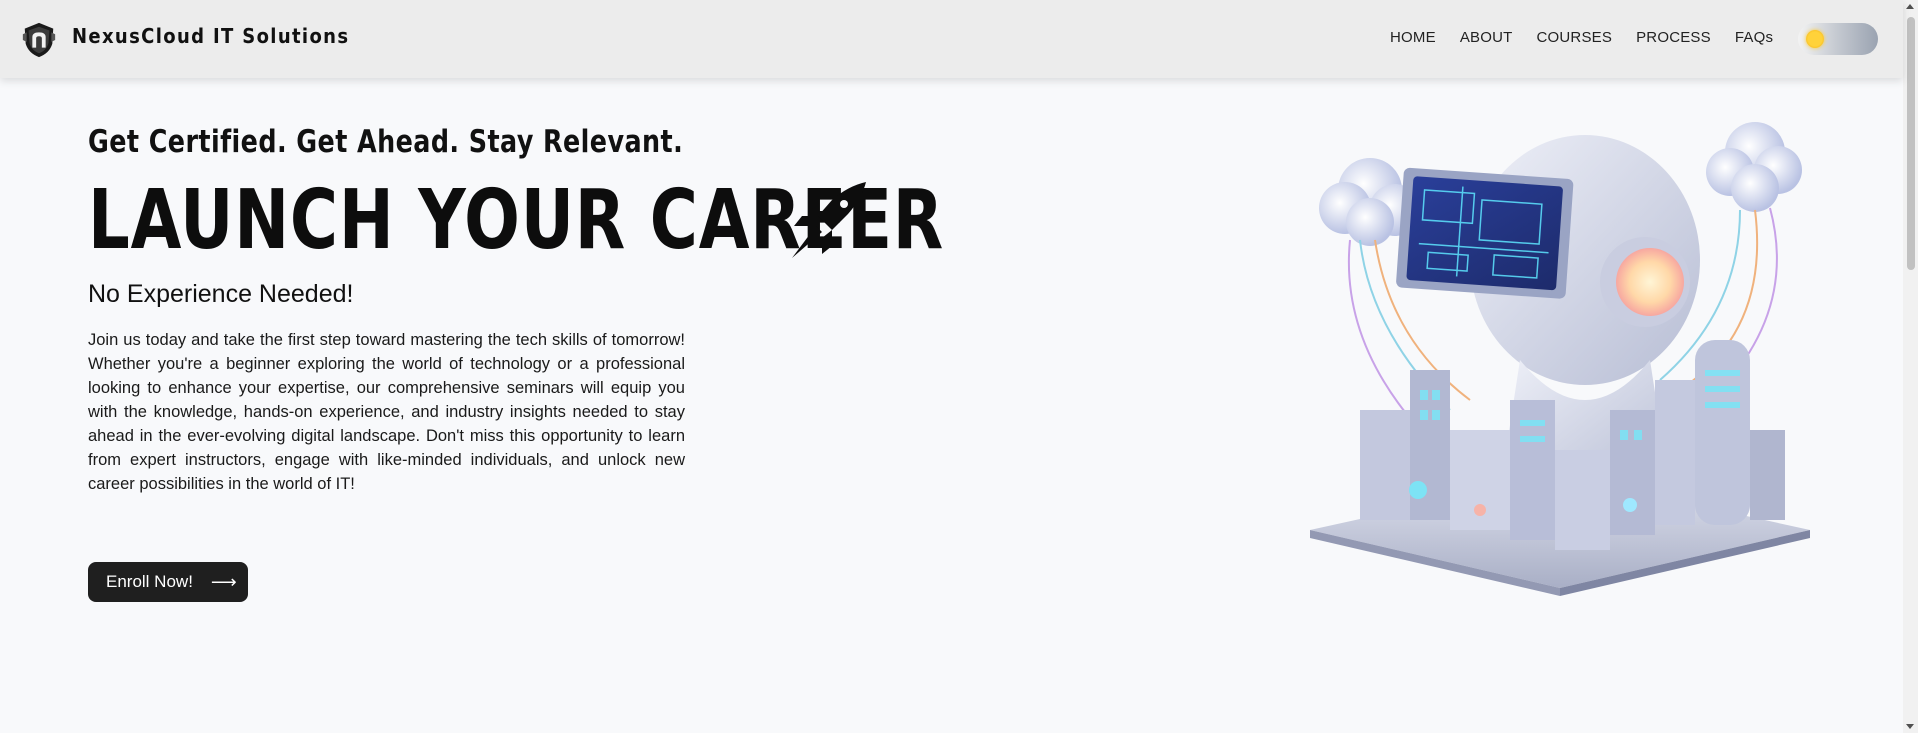 This screenshot has width=1918, height=733. Describe the element at coordinates (1754, 167) in the screenshot. I see `cloud-right` at that location.